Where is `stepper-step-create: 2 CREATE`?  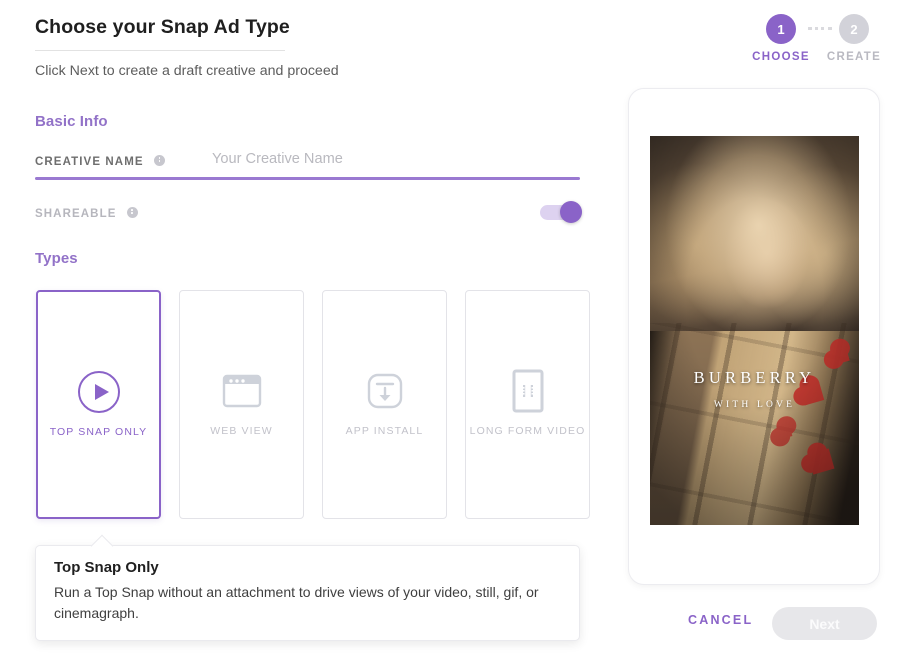
stepper-step-create: 2 CREATE is located at coordinates (854, 38).